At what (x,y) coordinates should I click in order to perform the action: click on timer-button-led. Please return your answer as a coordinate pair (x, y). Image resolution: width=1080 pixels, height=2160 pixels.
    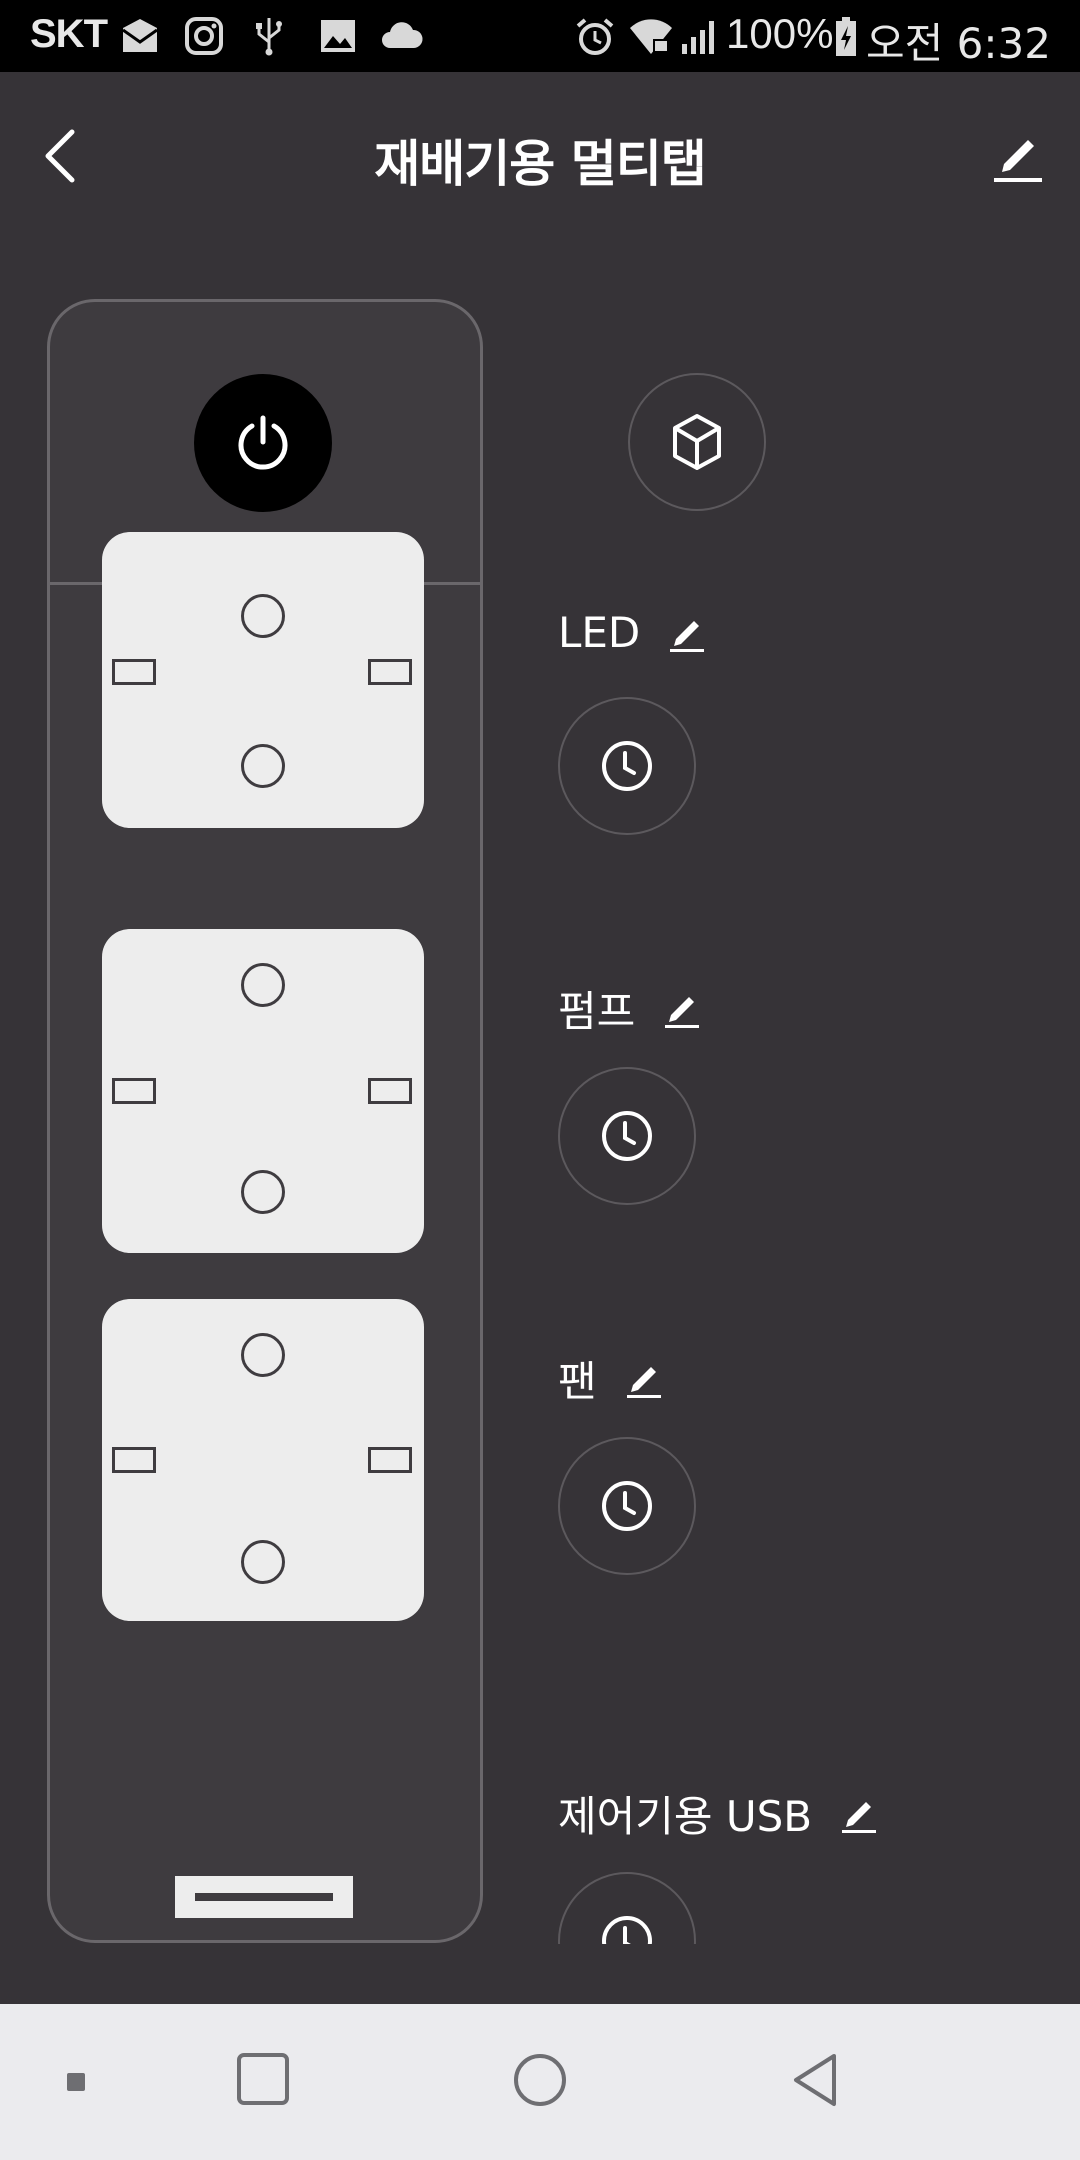
    Looking at the image, I should click on (627, 766).